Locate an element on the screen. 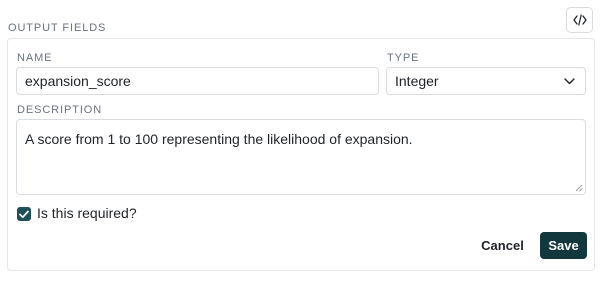 This screenshot has width=602, height=283. description-label: DESCRIPTION is located at coordinates (60, 110).